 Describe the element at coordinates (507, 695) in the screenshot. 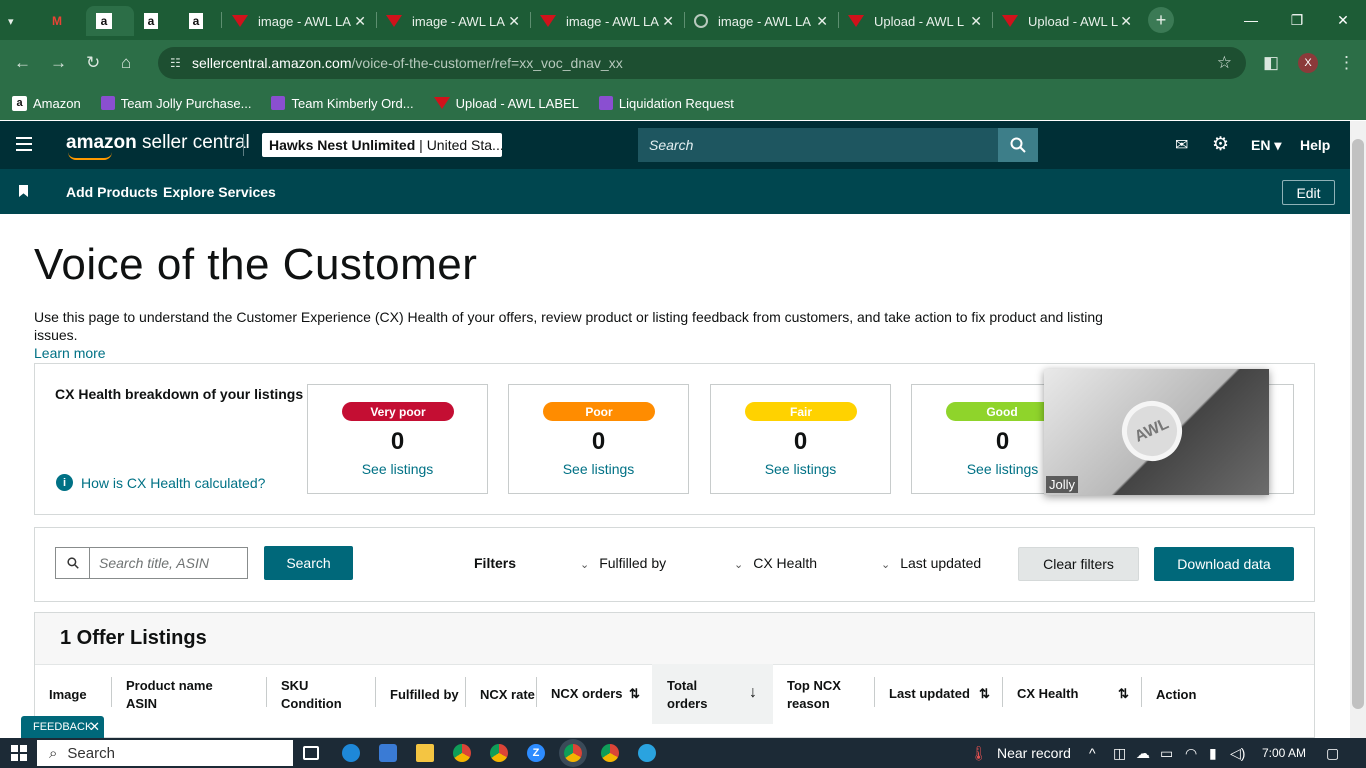

I see `col-ncx-rate: NCX rate` at that location.